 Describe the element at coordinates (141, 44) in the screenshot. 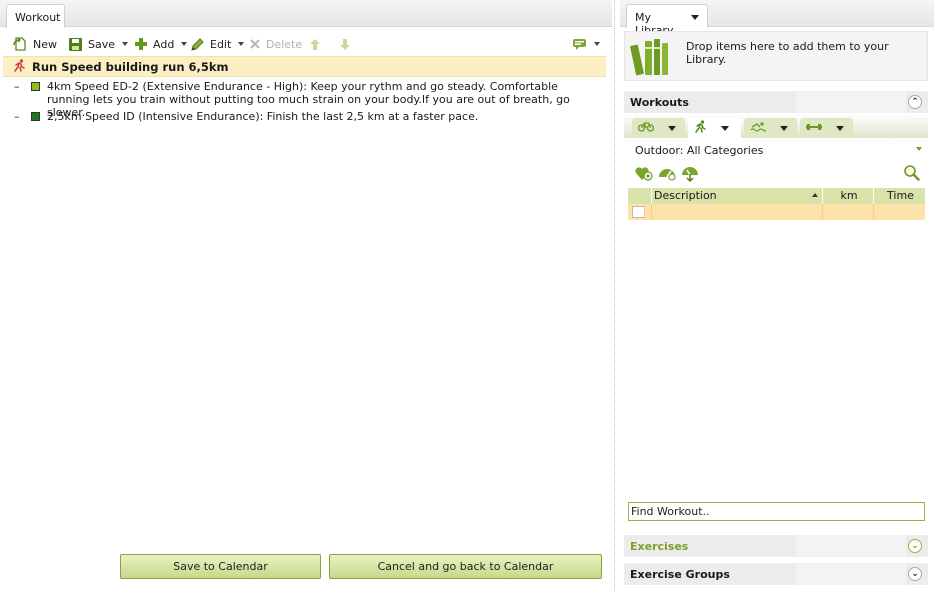

I see `plus-icon` at that location.